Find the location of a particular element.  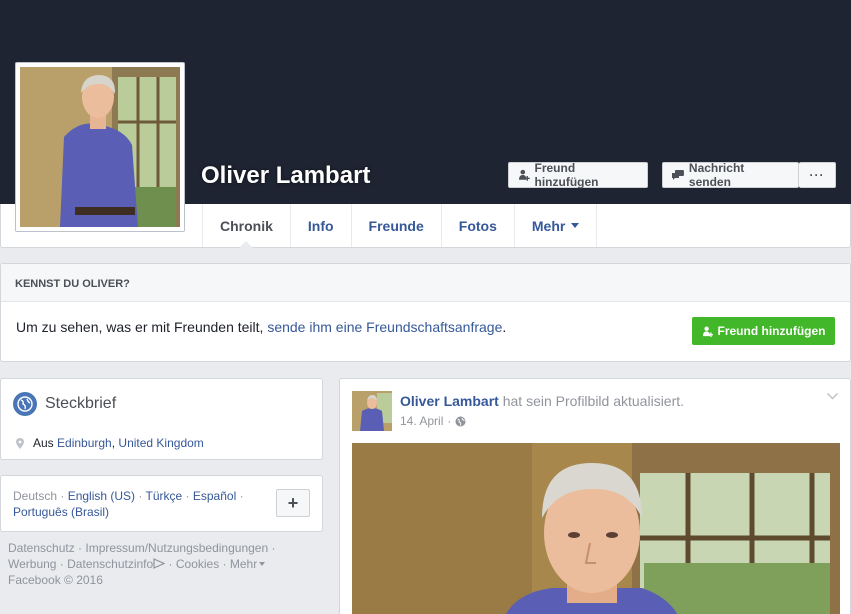

tab-fotos-label: Fotos is located at coordinates (477, 225).